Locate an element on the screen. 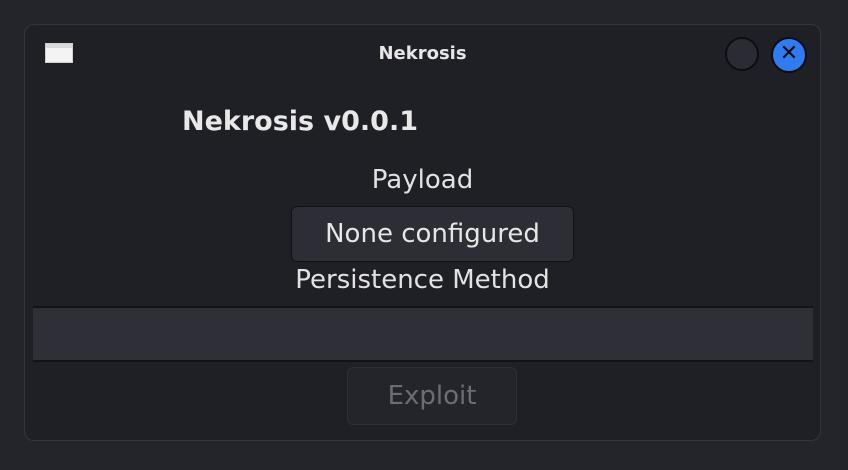 This screenshot has width=848, height=470. window-title: Nekrosis is located at coordinates (422, 53).